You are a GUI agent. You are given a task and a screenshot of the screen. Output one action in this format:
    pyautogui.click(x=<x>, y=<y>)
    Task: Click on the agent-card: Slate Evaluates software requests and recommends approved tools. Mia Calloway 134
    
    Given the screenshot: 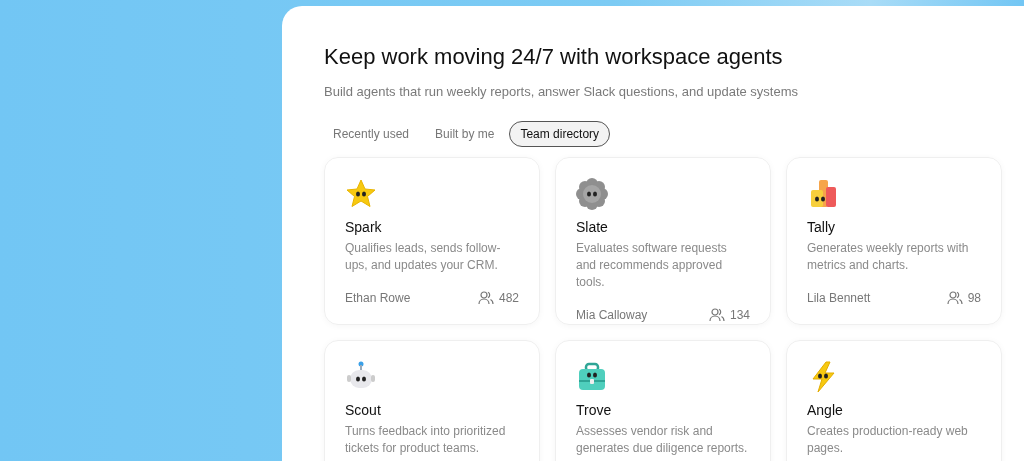 What is the action you would take?
    pyautogui.click(x=663, y=241)
    